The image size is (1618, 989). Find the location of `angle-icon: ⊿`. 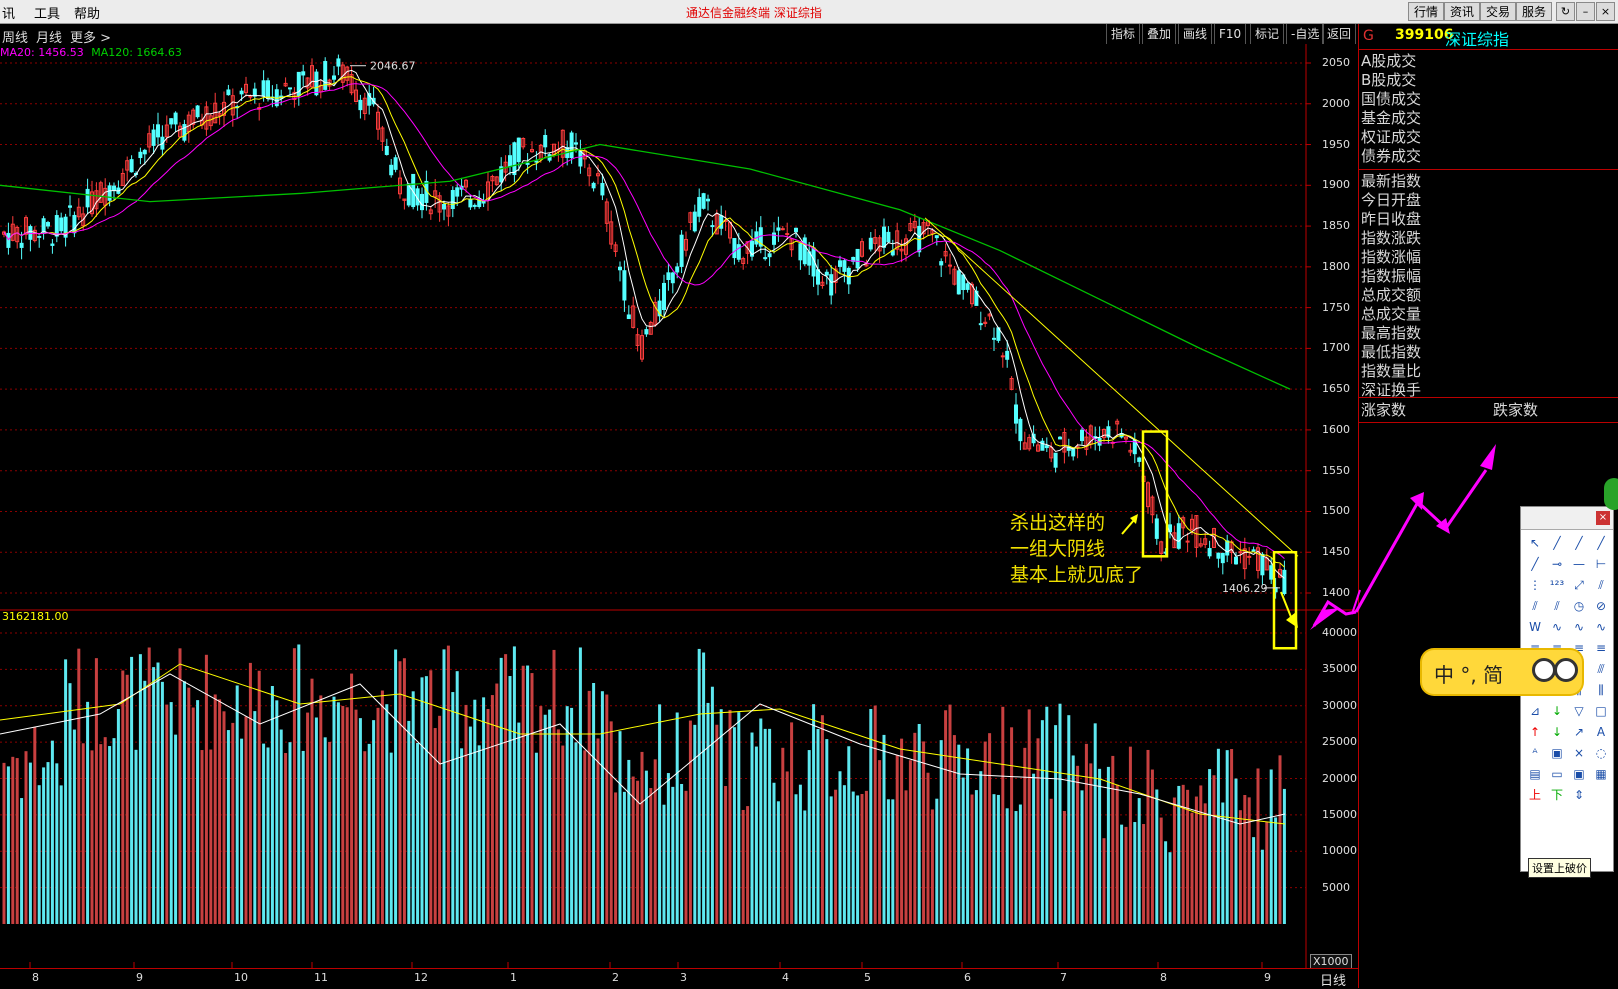

angle-icon: ⊿ is located at coordinates (1535, 711).